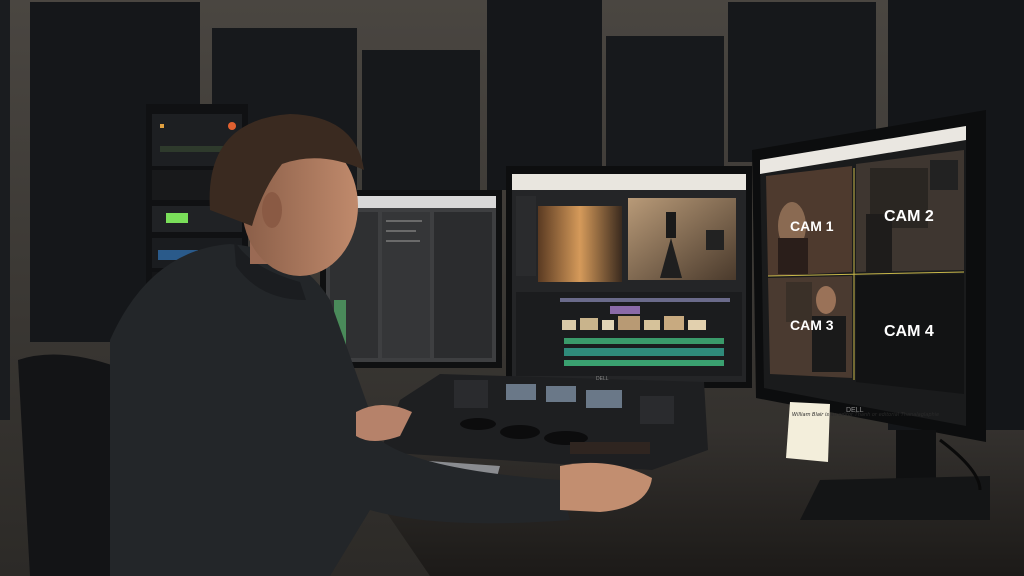 Image resolution: width=1024 pixels, height=576 pixels. Describe the element at coordinates (812, 226) in the screenshot. I see `cam-1-label: CAM 1` at that location.